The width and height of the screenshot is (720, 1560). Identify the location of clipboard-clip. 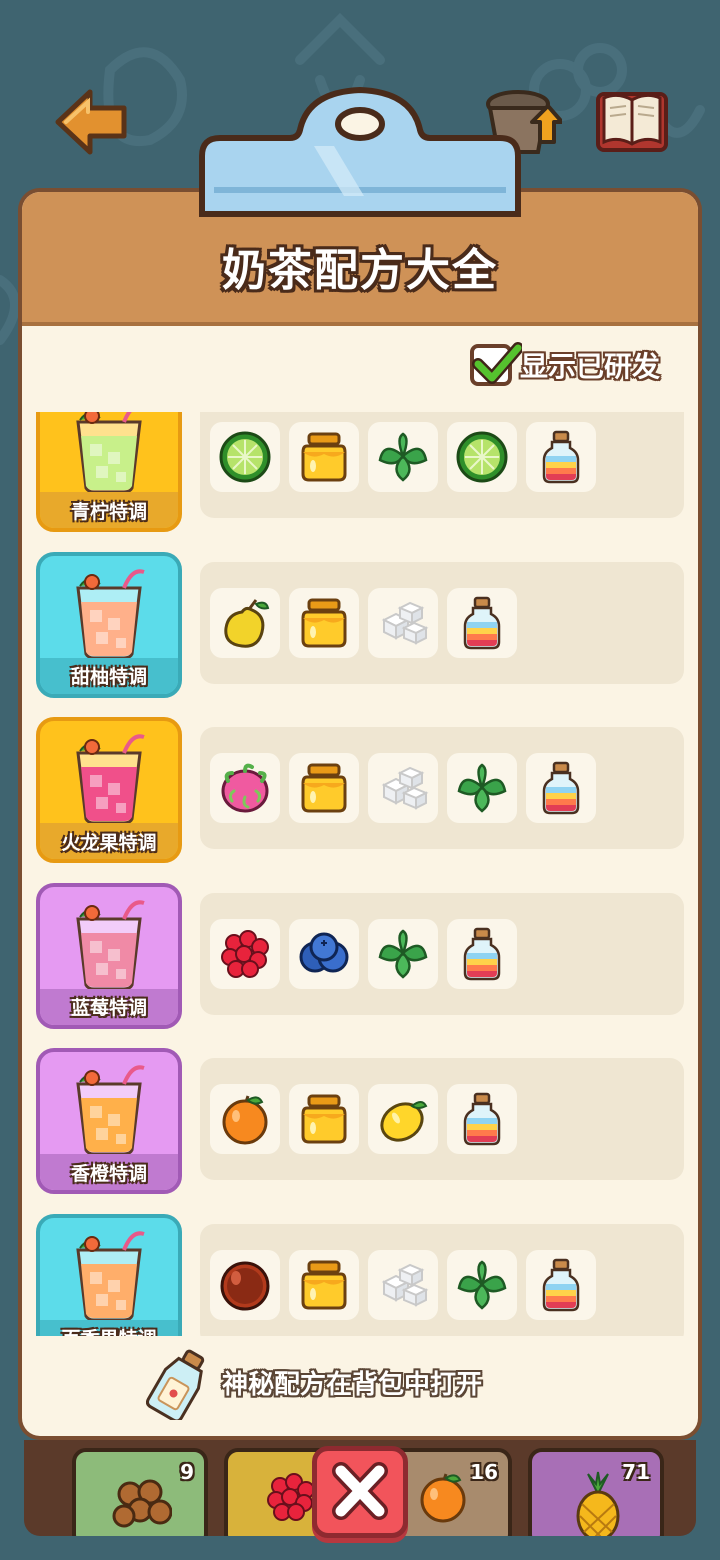
(360, 151).